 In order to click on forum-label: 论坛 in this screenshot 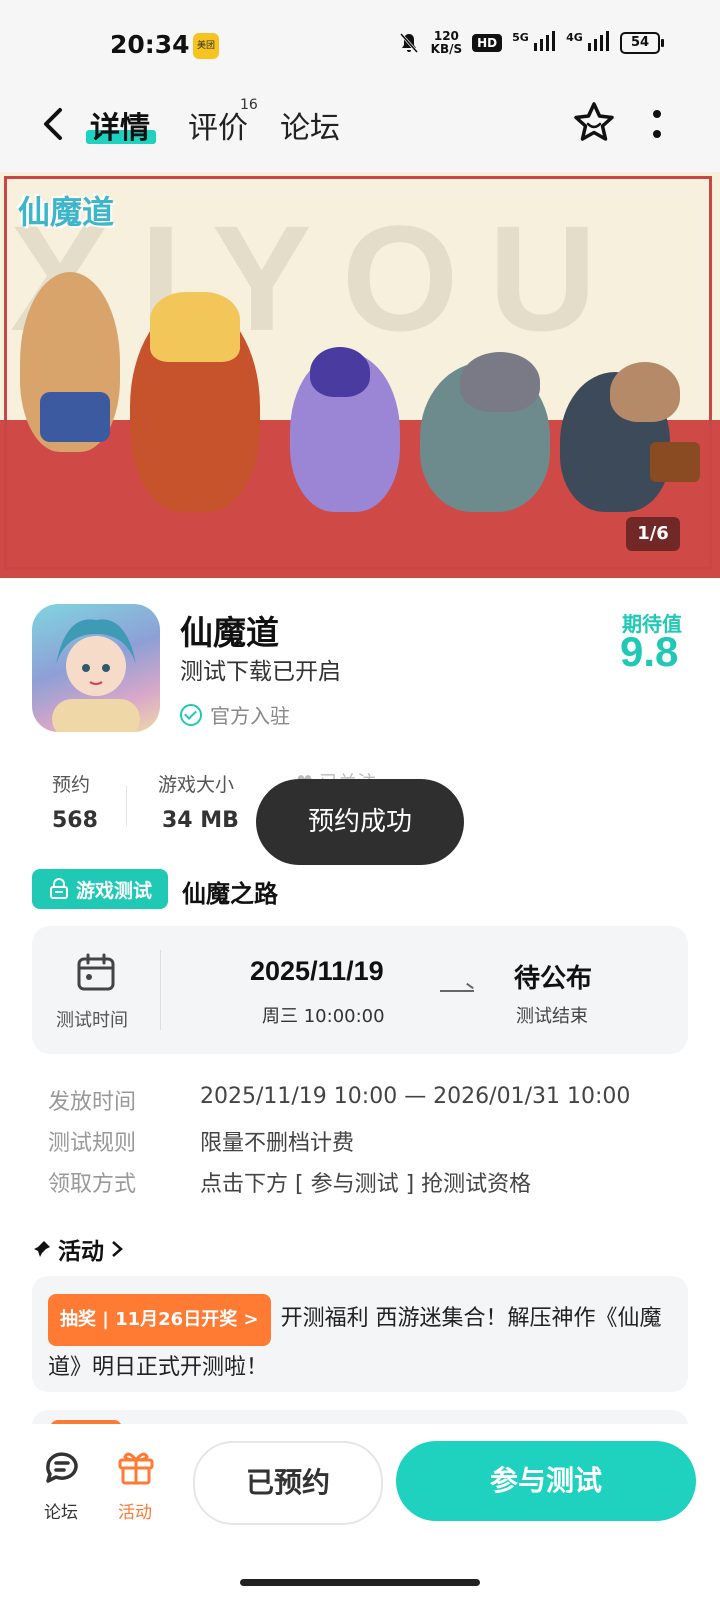, I will do `click(61, 1510)`.